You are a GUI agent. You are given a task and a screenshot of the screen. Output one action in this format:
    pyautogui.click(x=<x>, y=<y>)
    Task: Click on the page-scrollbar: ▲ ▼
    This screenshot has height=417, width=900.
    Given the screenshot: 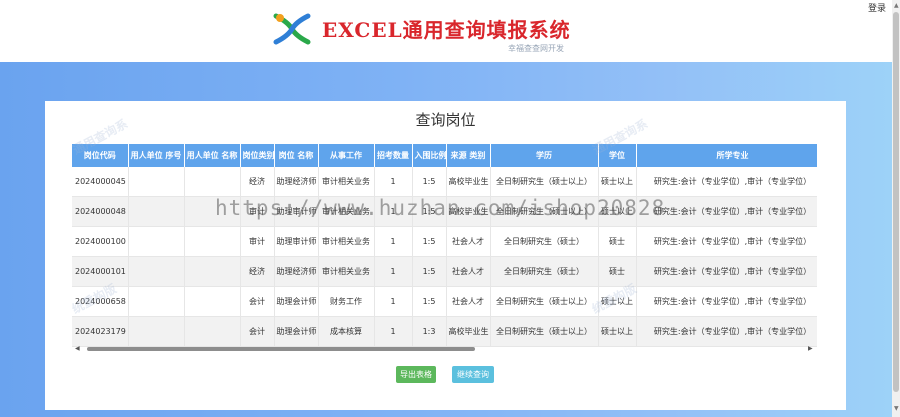 What is the action you would take?
    pyautogui.click(x=896, y=208)
    